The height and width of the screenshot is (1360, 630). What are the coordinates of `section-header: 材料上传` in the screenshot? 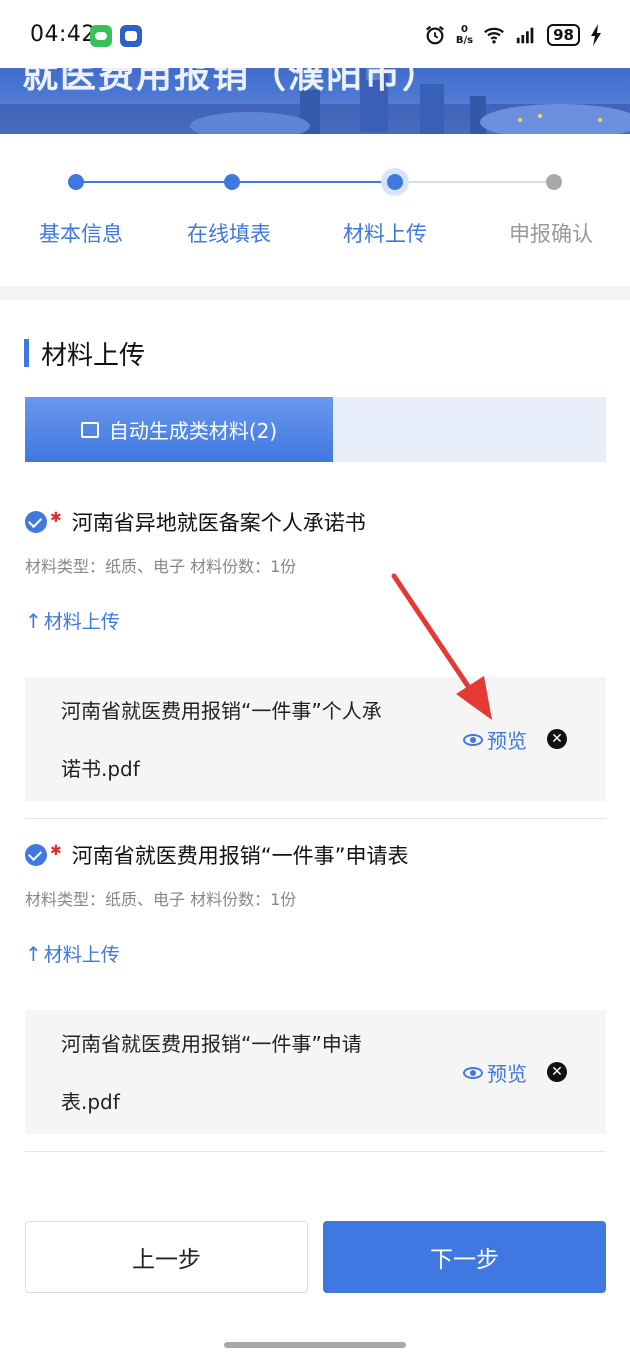 It's located at (84, 354).